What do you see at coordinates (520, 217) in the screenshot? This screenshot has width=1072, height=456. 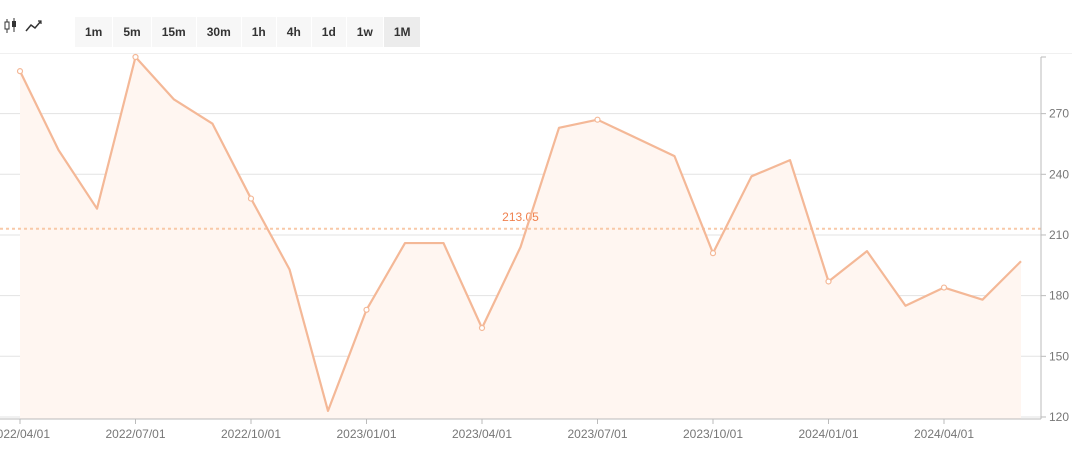 I see `reference-line-label: 213.05` at bounding box center [520, 217].